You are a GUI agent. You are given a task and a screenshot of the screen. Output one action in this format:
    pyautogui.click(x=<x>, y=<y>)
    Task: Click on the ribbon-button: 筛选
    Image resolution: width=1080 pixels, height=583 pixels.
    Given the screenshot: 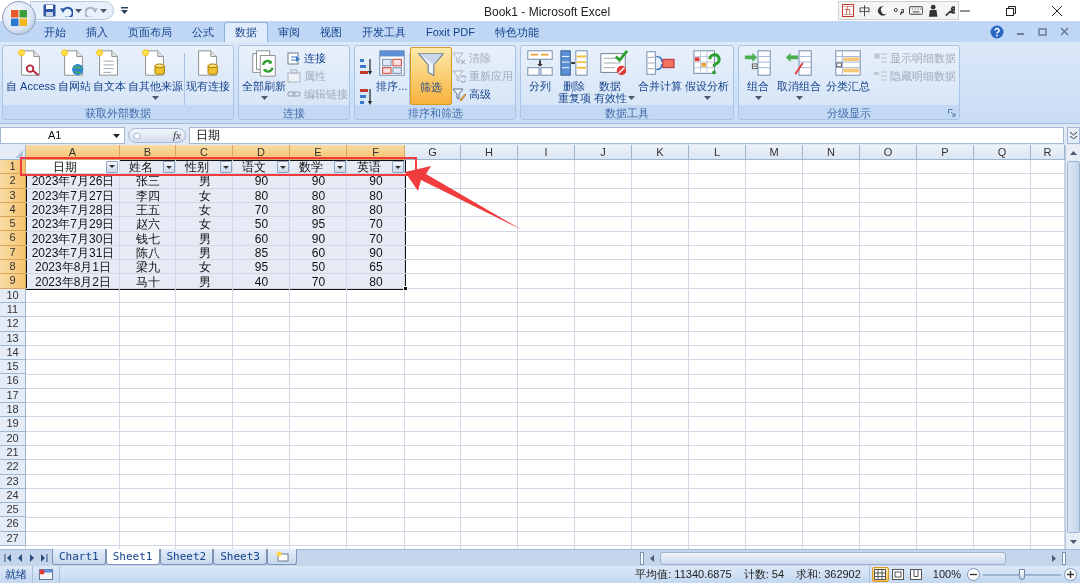 What is the action you would take?
    pyautogui.click(x=430, y=76)
    